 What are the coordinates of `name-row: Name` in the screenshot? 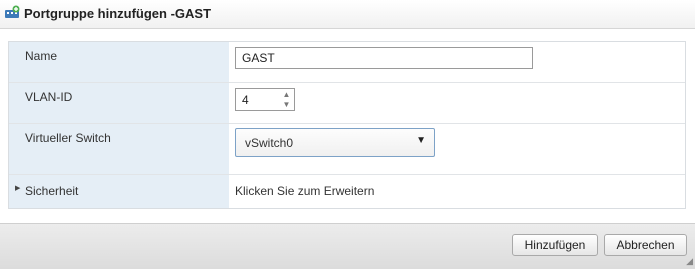 It's located at (347, 62).